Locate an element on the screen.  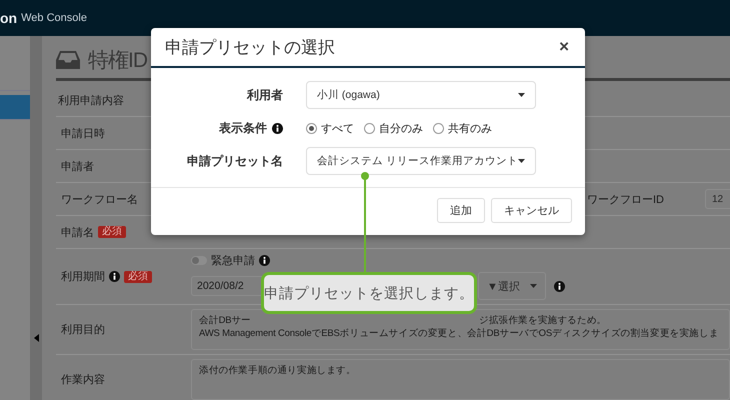
field-label: 利用者 is located at coordinates (265, 95).